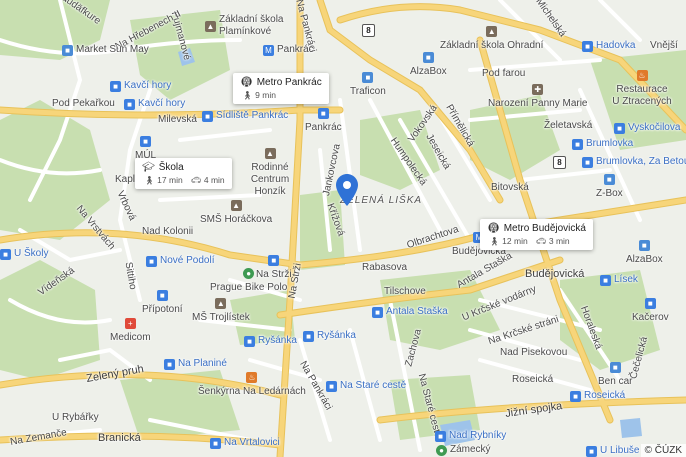  Describe the element at coordinates (323, 121) in the screenshot. I see `poi: ■ Pankrác` at that location.